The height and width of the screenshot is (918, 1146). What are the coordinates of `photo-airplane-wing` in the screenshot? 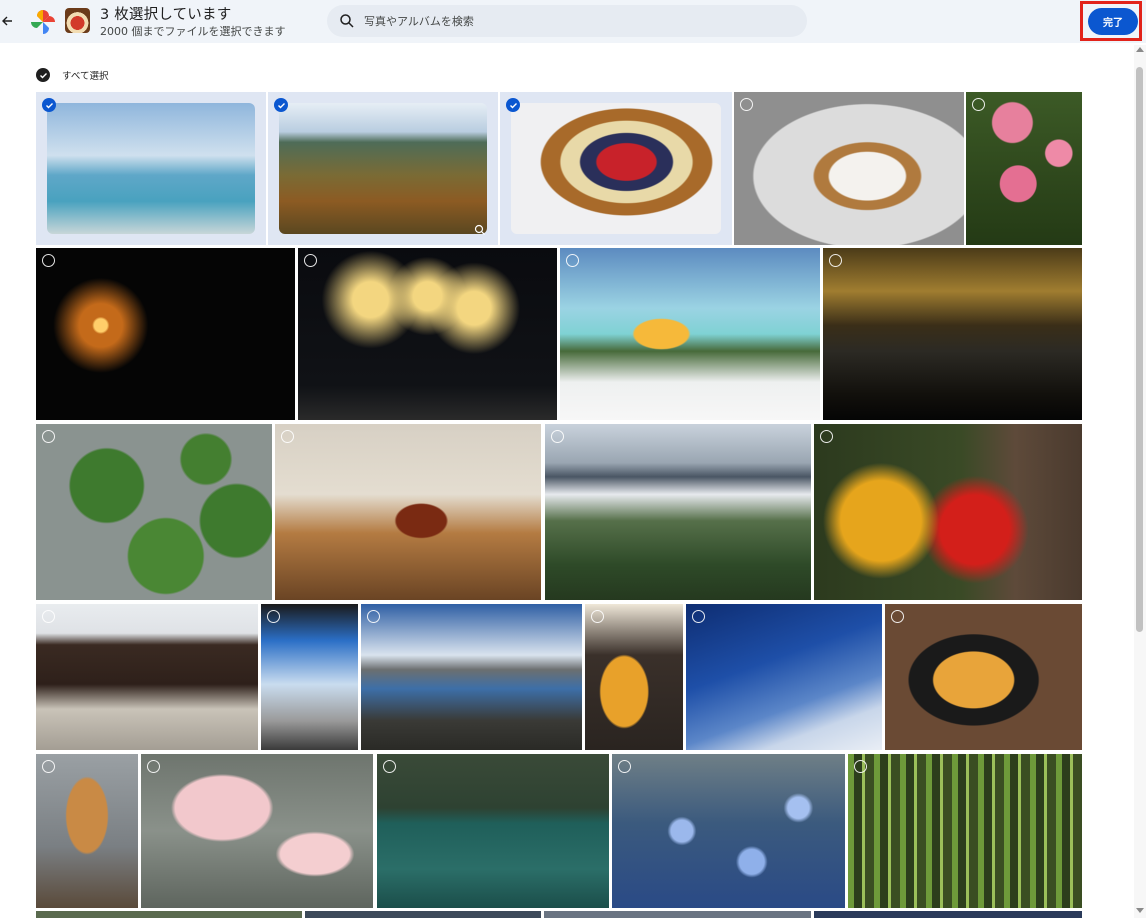 It's located at (784, 677).